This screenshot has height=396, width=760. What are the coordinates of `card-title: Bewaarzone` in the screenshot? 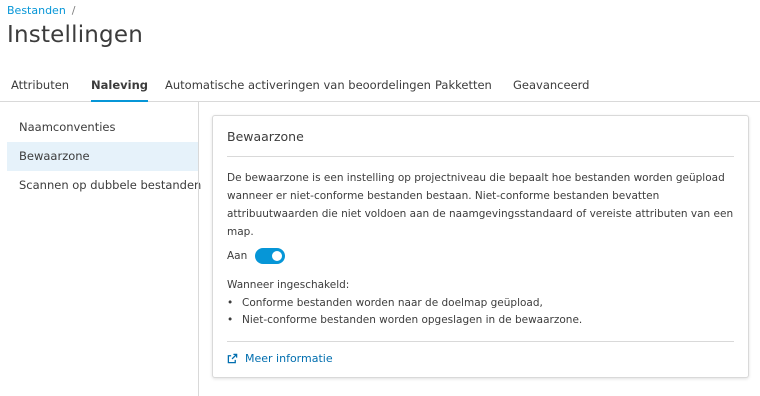 It's located at (265, 136).